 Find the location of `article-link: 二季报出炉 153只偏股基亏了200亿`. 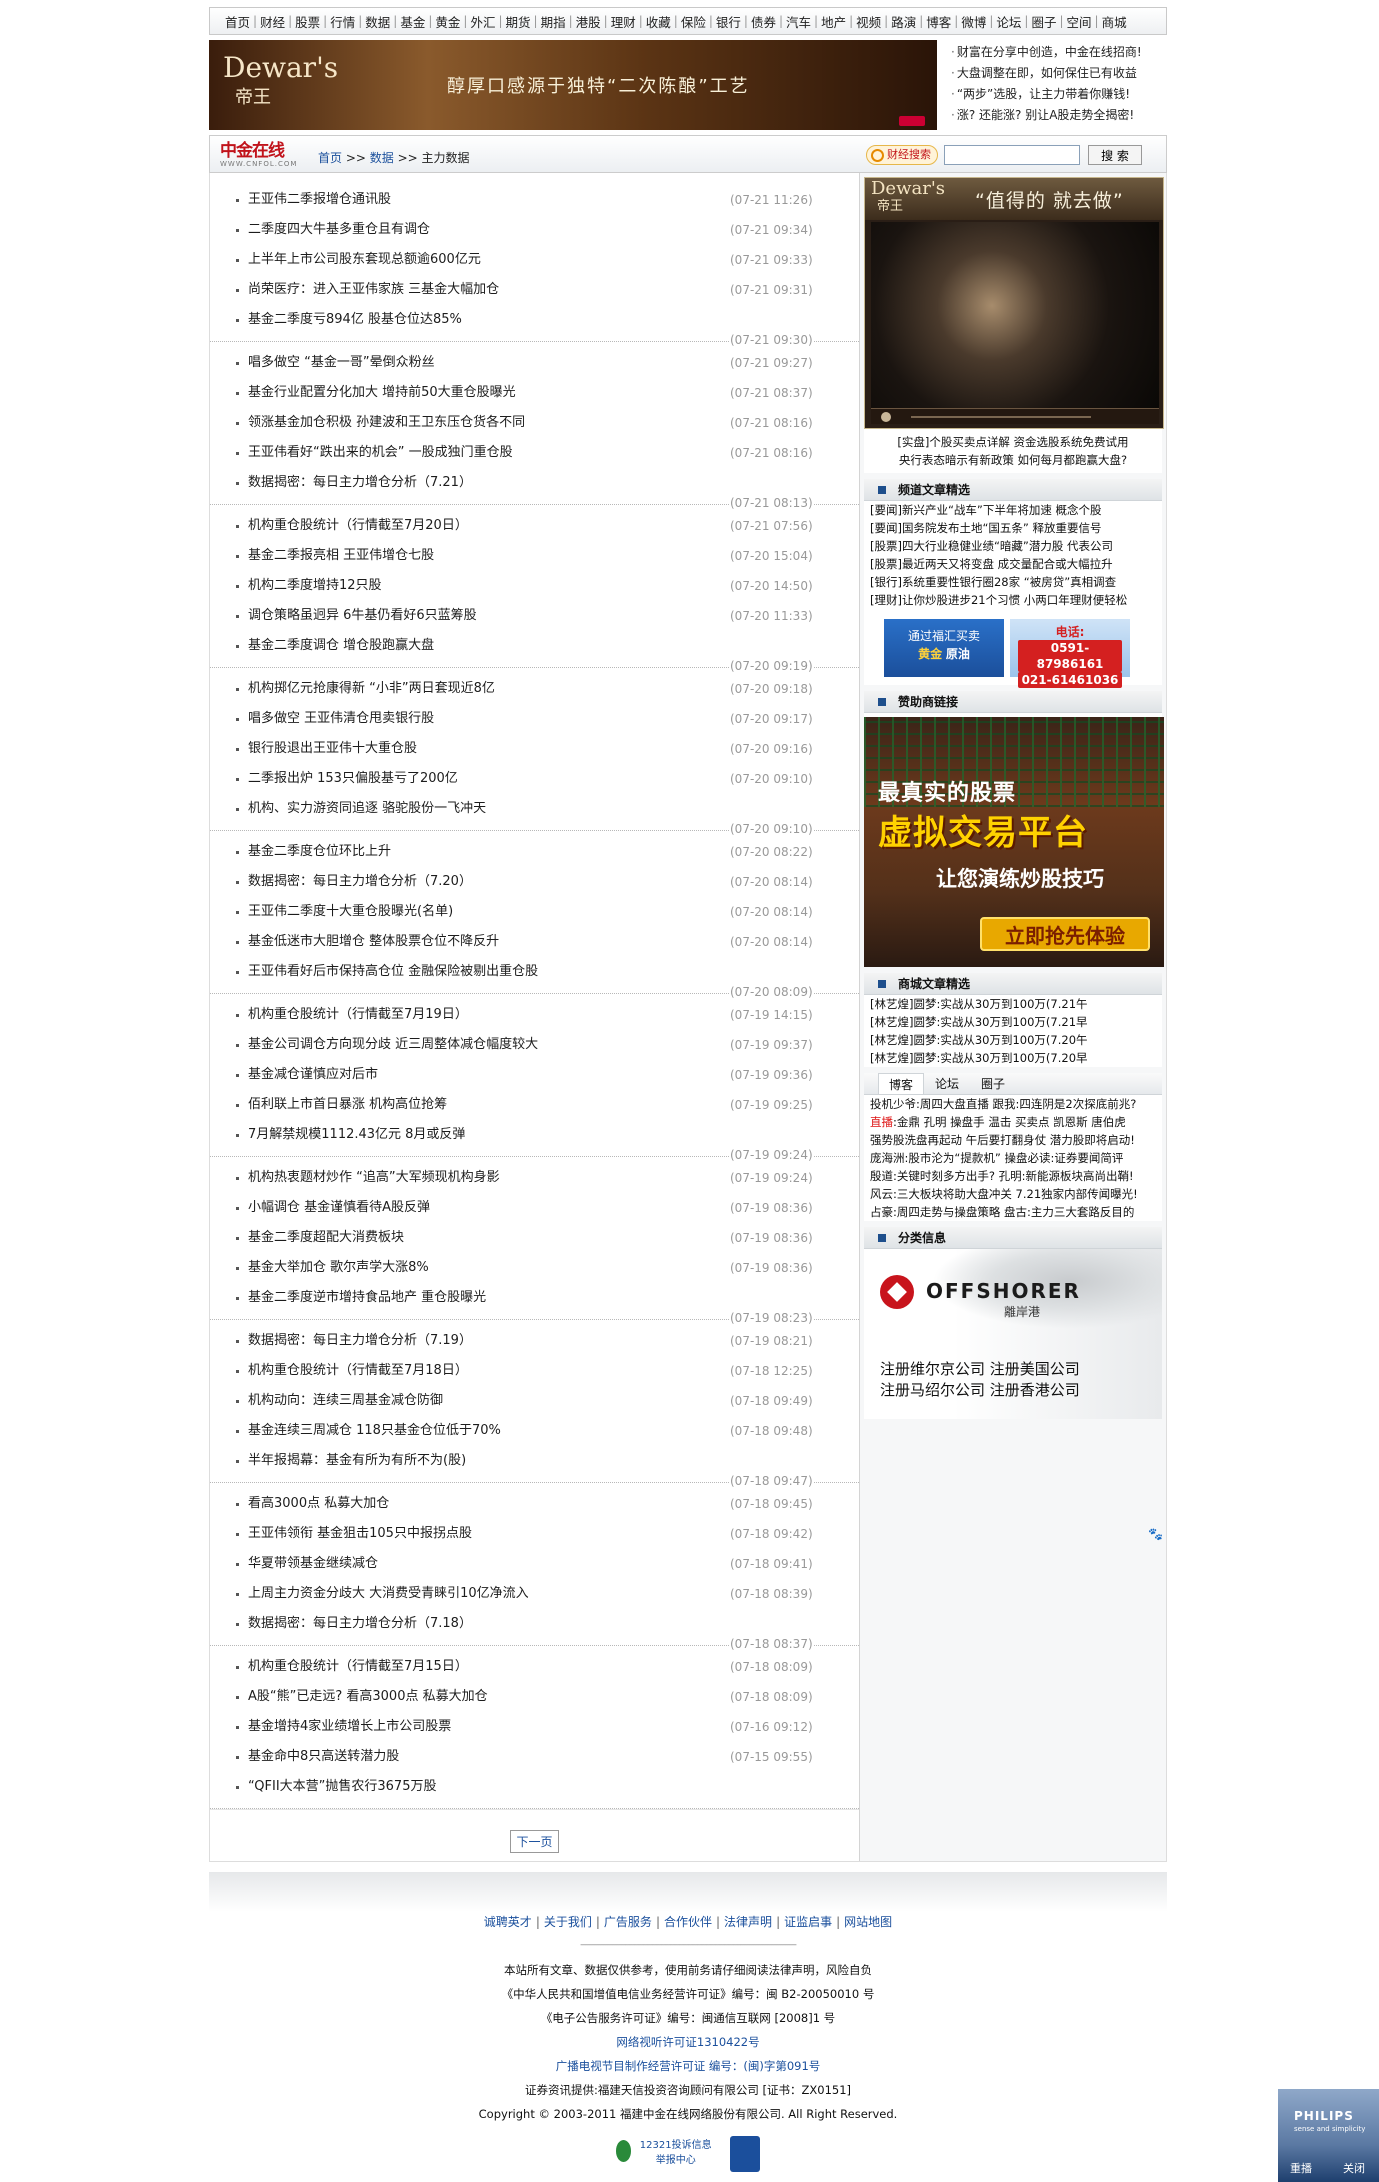

article-link: 二季报出炉 153只偏股基亏了200亿 is located at coordinates (353, 778).